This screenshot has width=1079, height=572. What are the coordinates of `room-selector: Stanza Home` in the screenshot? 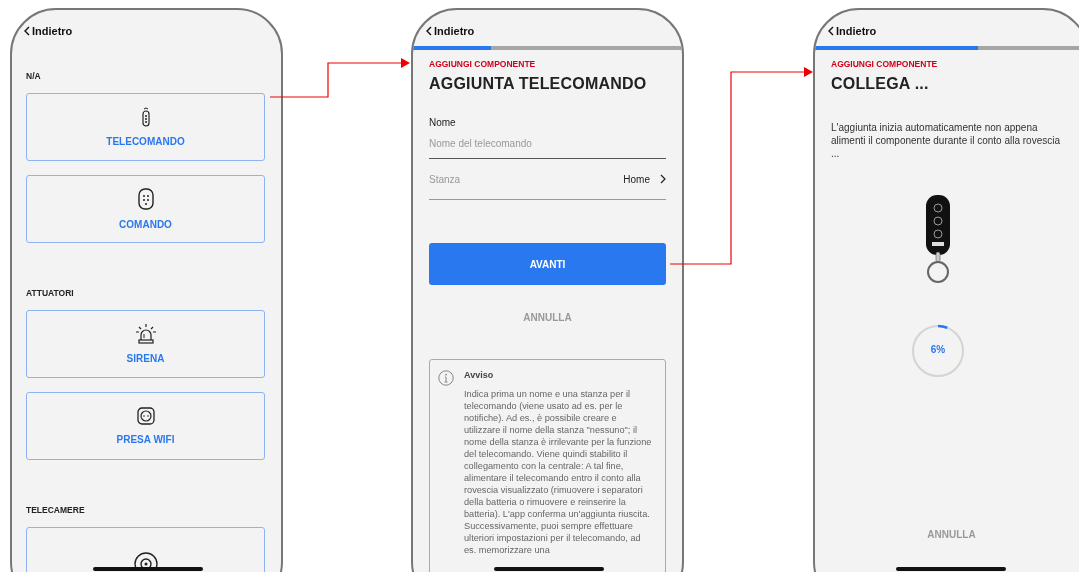 It's located at (547, 179).